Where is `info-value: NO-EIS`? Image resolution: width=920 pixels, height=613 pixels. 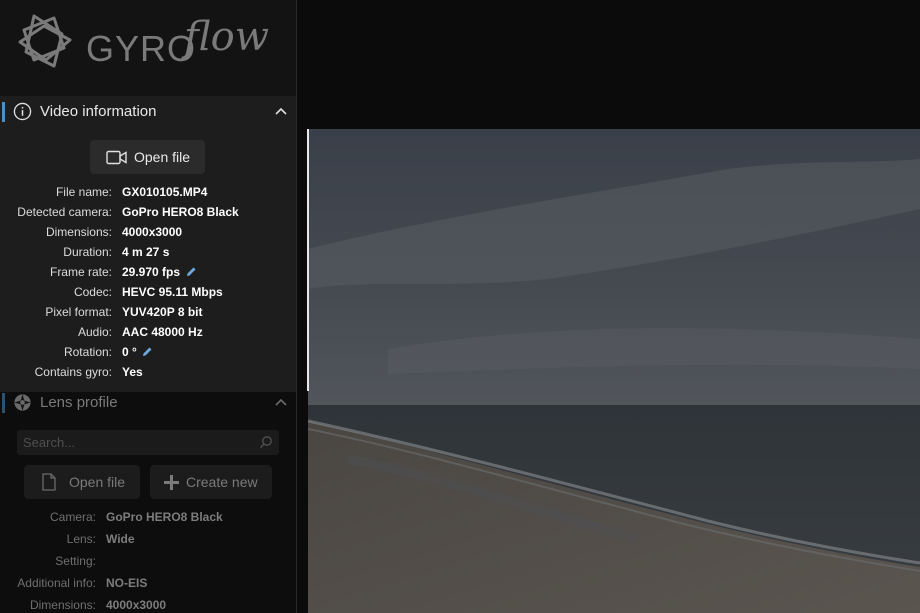
info-value: NO-EIS is located at coordinates (127, 583).